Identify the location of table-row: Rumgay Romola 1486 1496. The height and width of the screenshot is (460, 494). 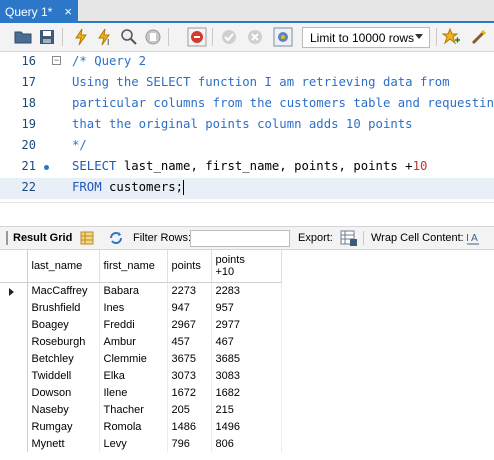
(141, 426).